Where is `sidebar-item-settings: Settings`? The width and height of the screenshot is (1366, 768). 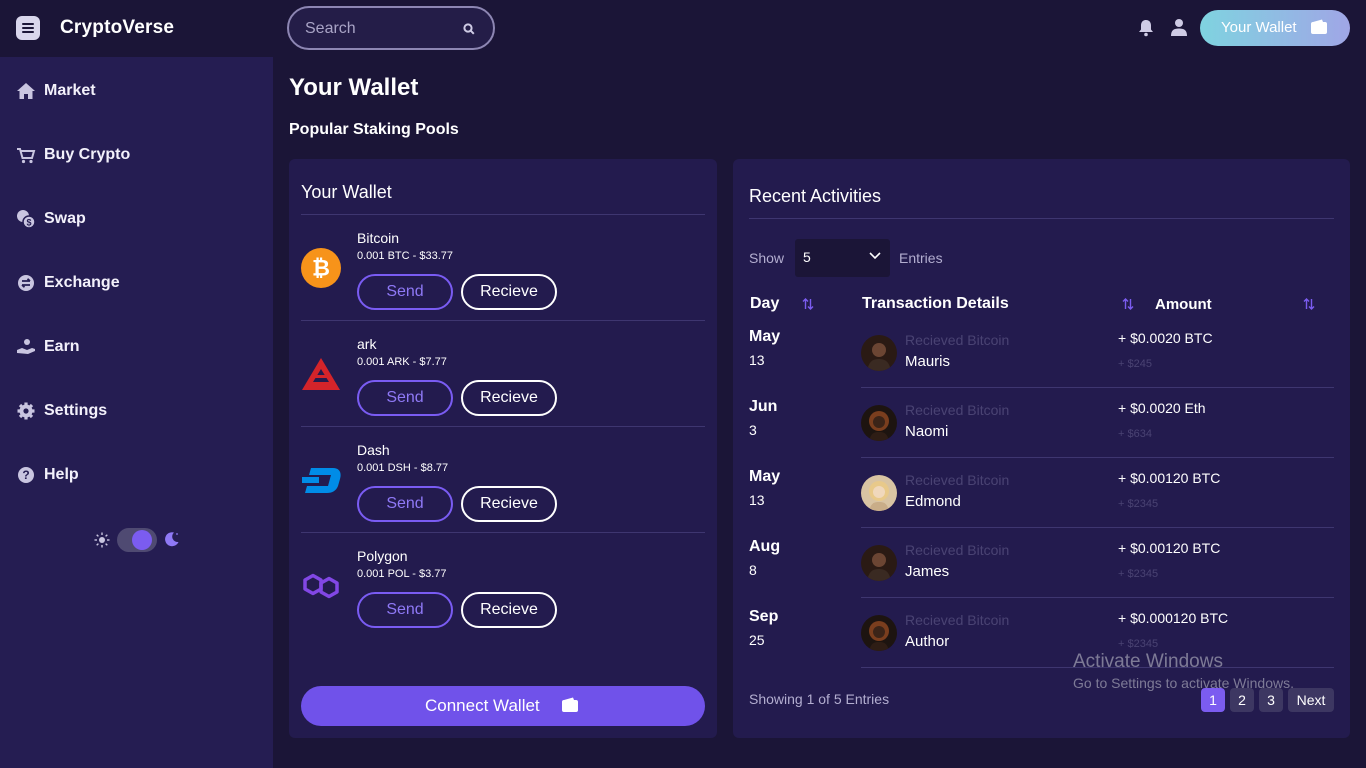
sidebar-item-settings: Settings is located at coordinates (136, 411).